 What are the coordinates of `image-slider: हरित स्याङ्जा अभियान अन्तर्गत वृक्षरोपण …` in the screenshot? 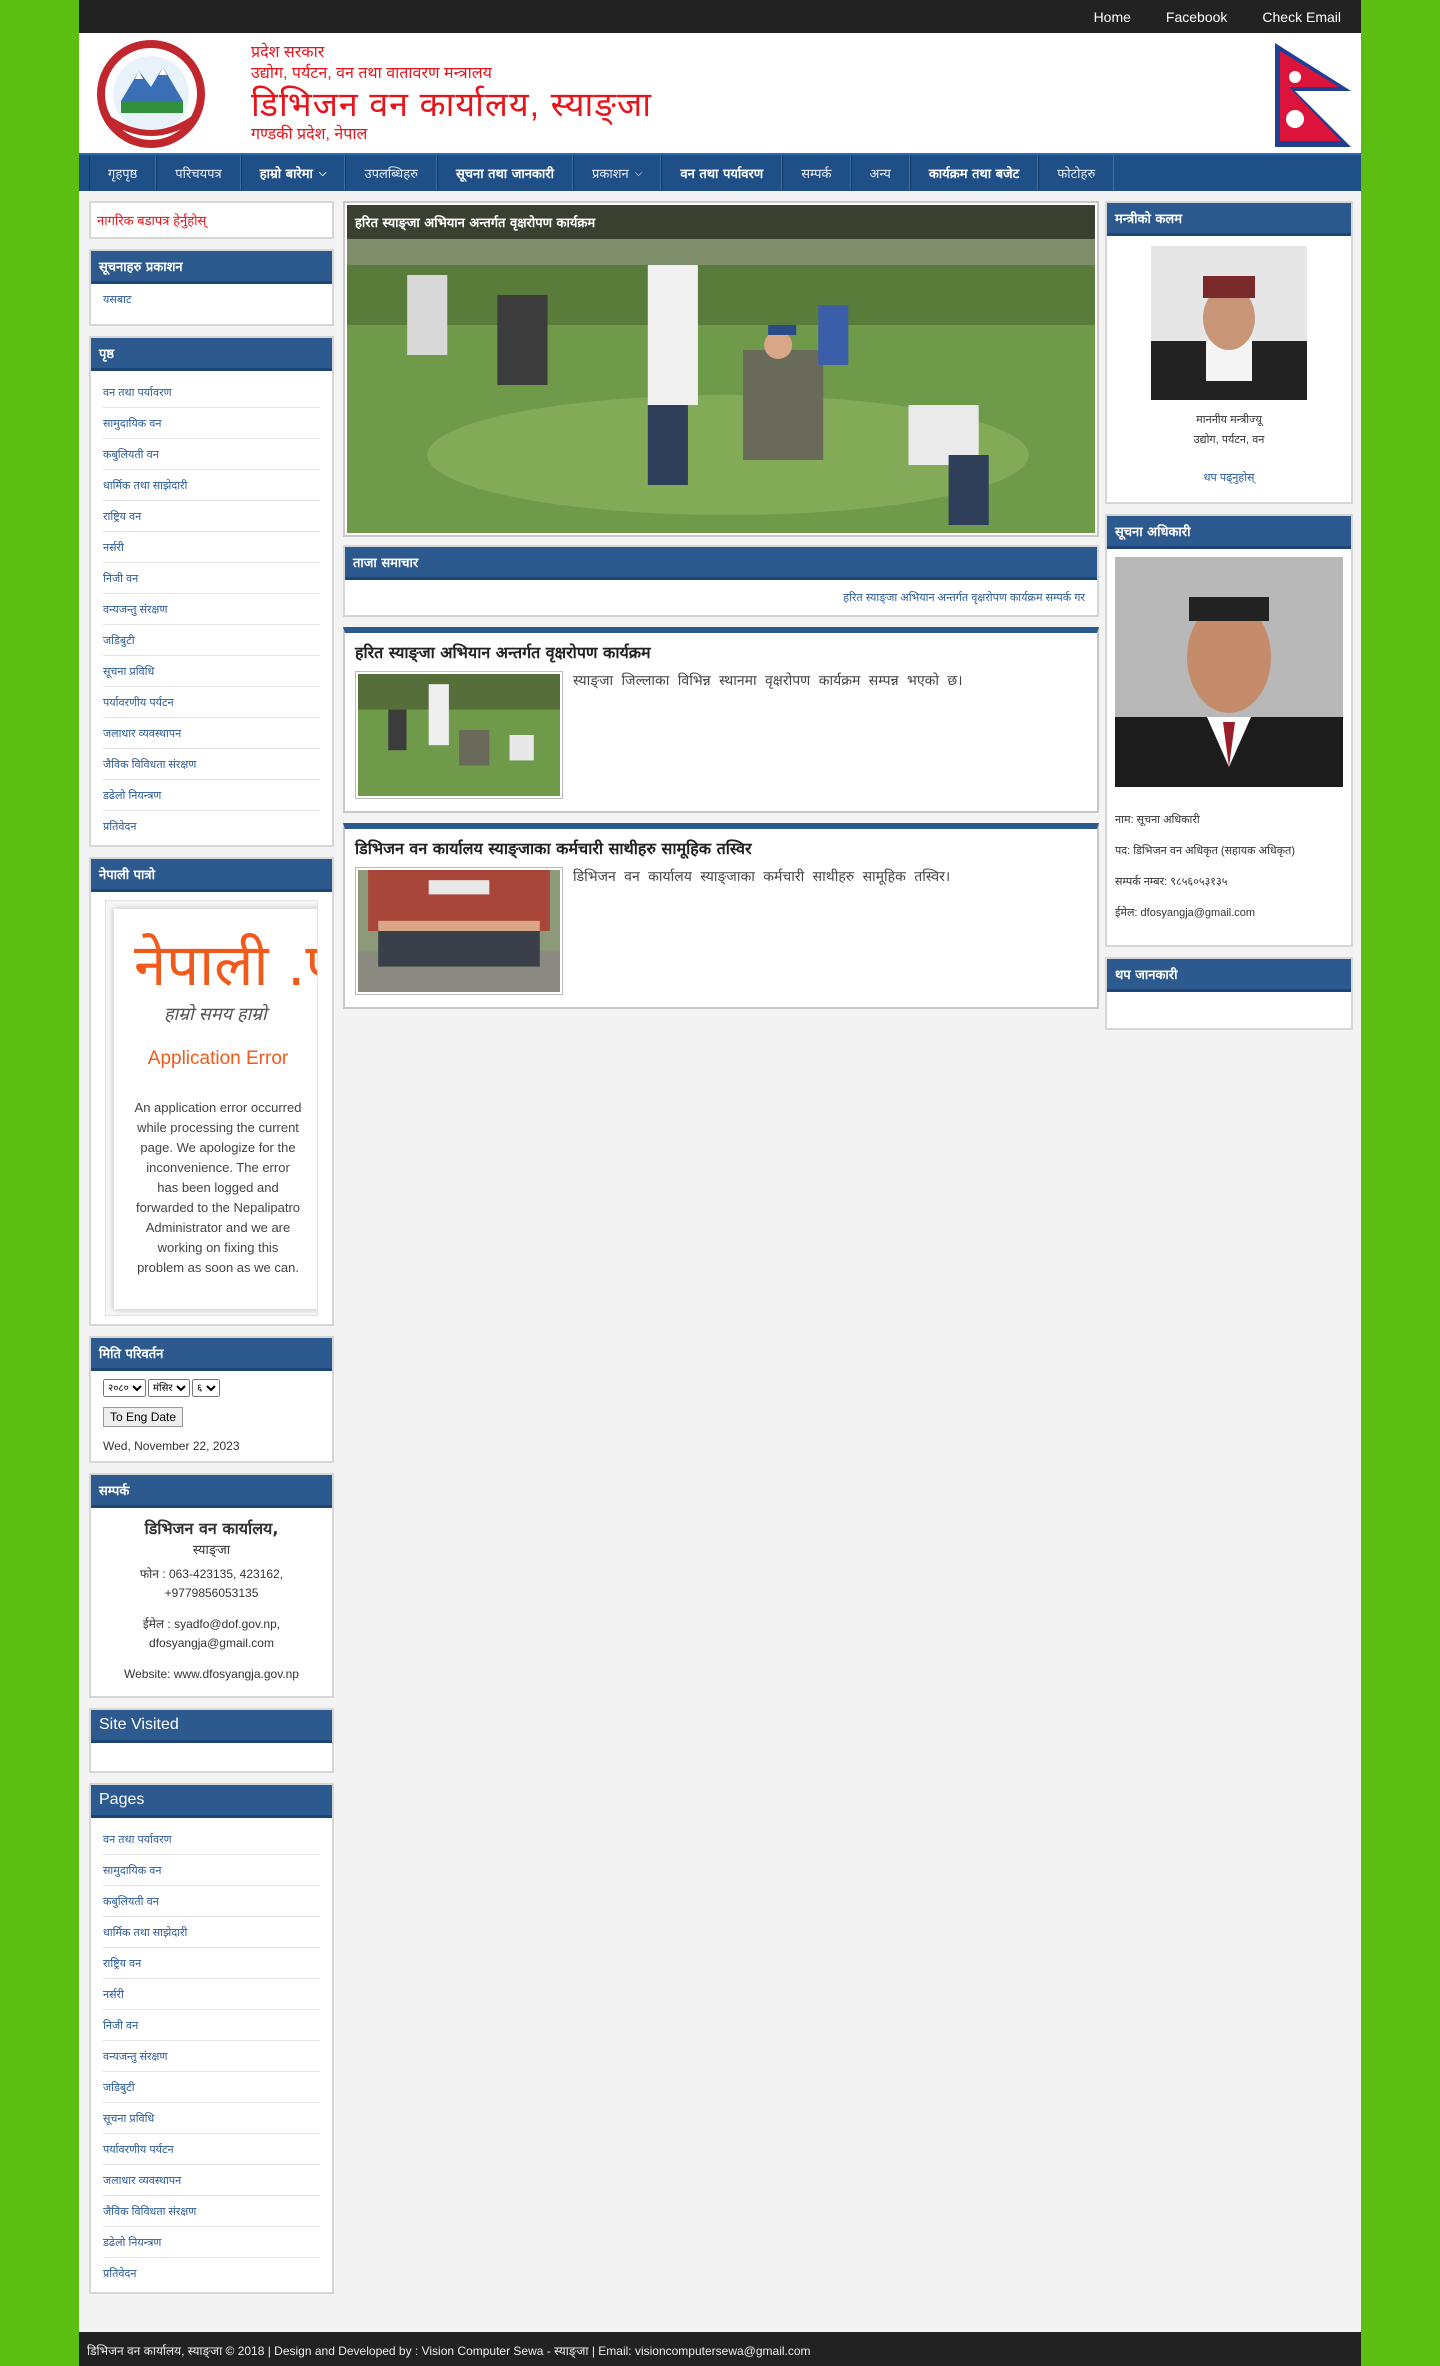 It's located at (721, 369).